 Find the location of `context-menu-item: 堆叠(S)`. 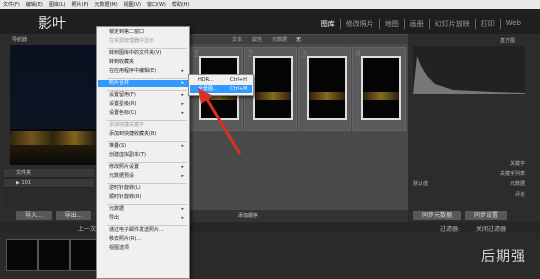

context-menu-item: 堆叠(S) is located at coordinates (117, 146).